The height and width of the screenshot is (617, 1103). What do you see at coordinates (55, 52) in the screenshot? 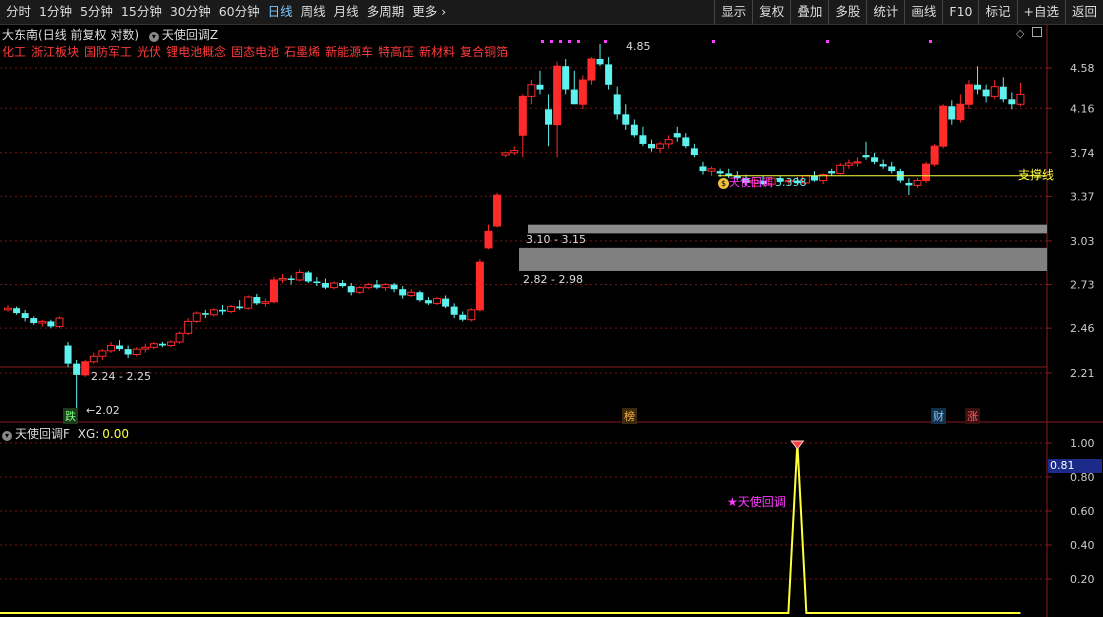
I see `concept-tag: 浙江板块` at bounding box center [55, 52].